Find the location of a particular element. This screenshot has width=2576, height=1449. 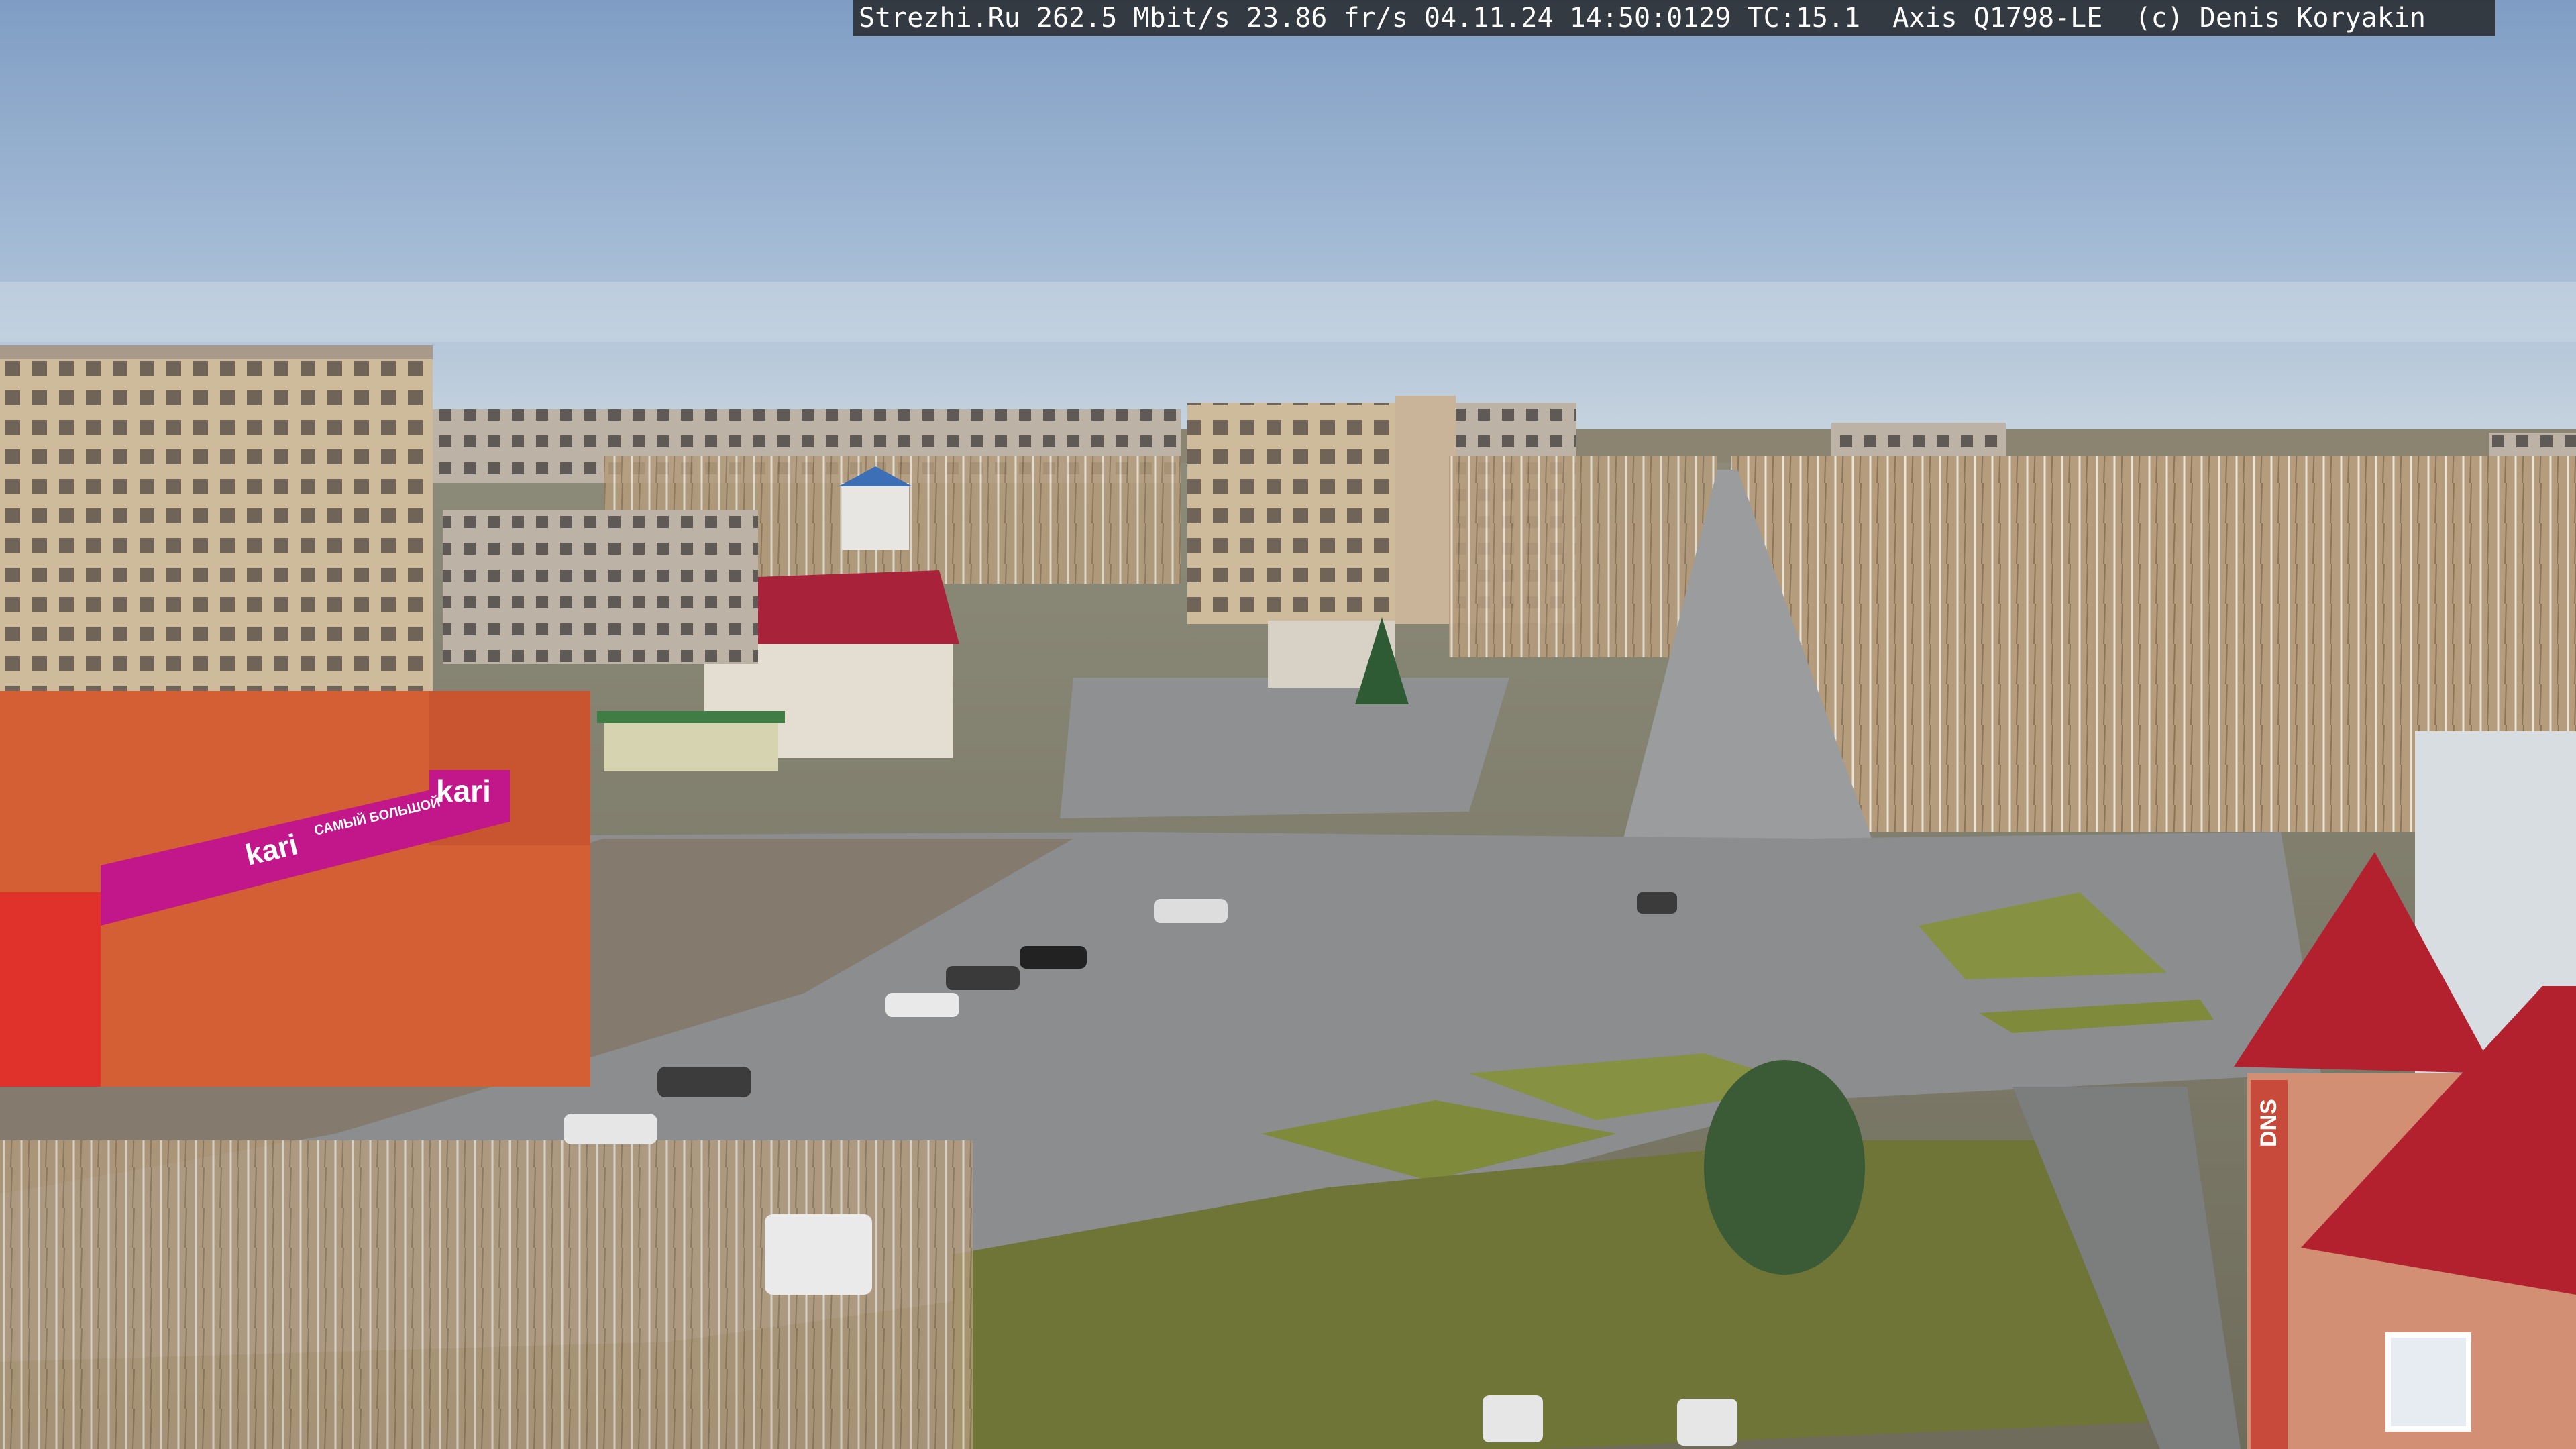

dns-window is located at coordinates (2428, 1382).